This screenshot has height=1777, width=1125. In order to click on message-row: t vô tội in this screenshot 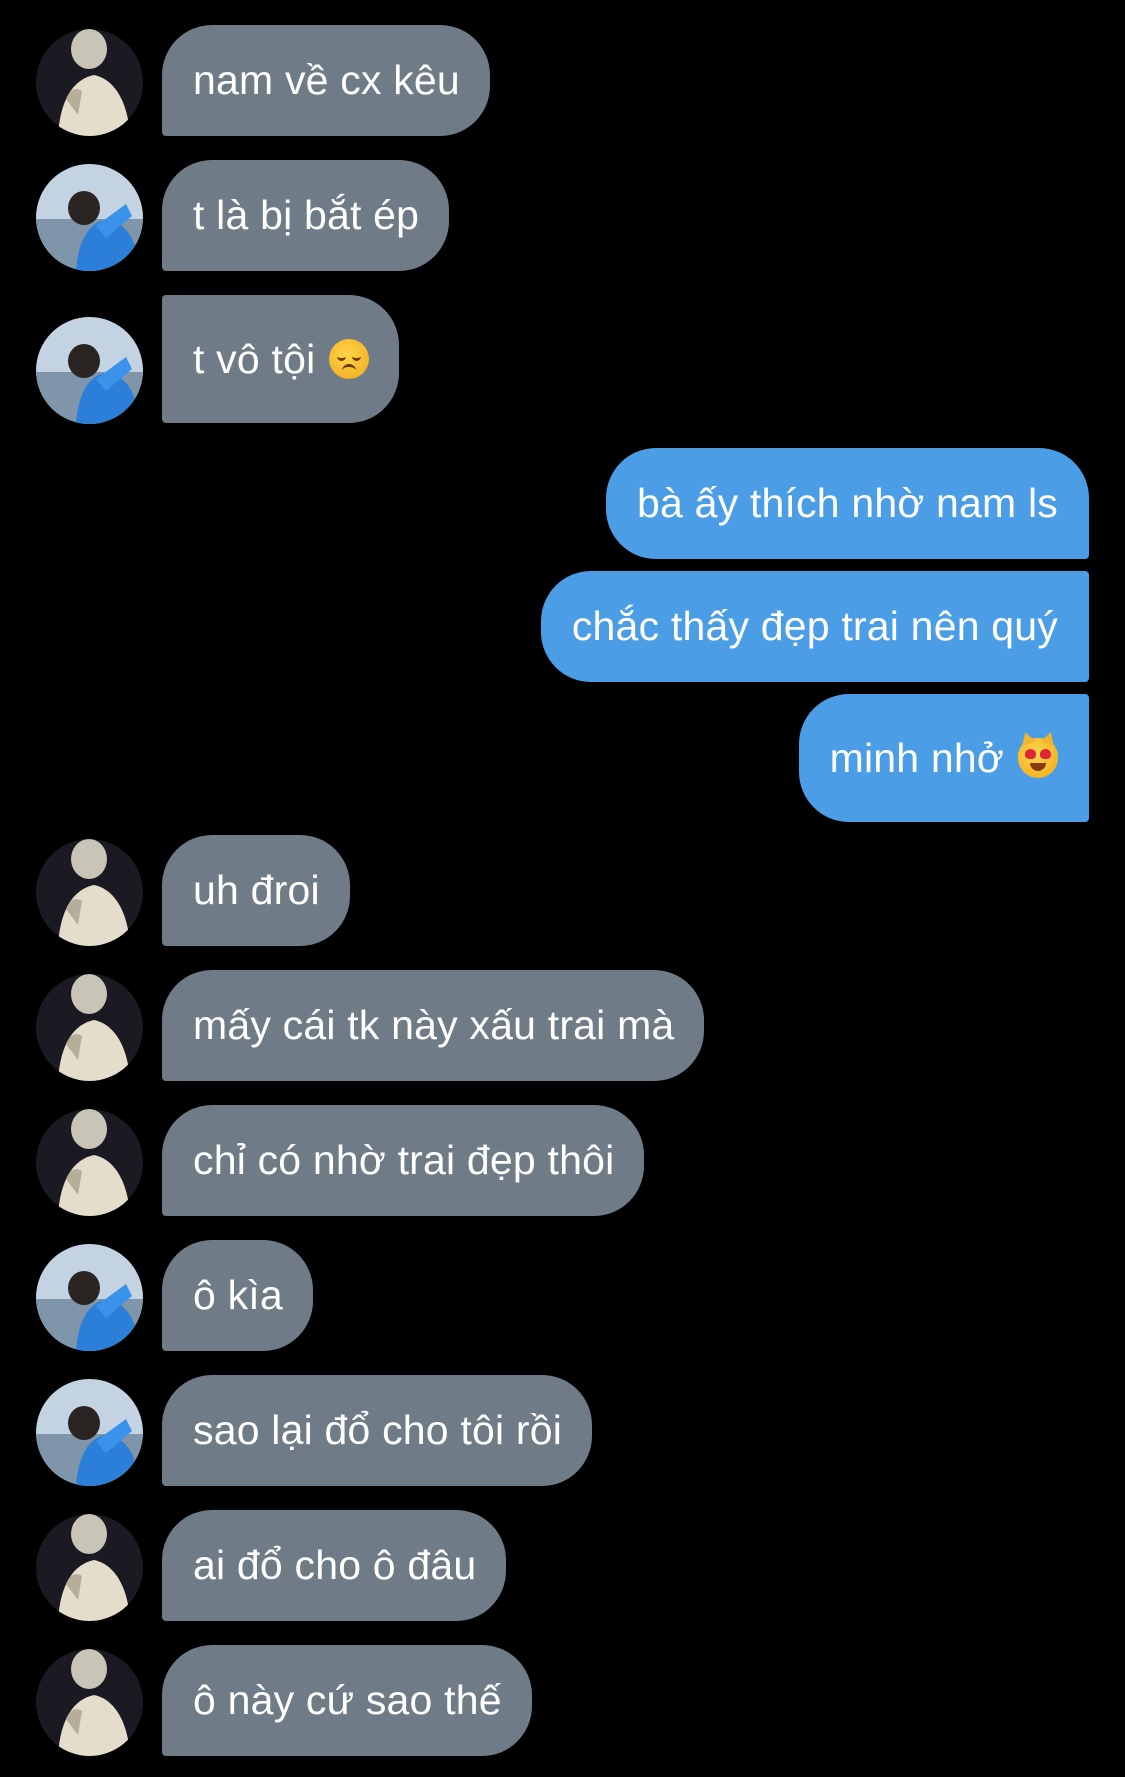, I will do `click(562, 359)`.